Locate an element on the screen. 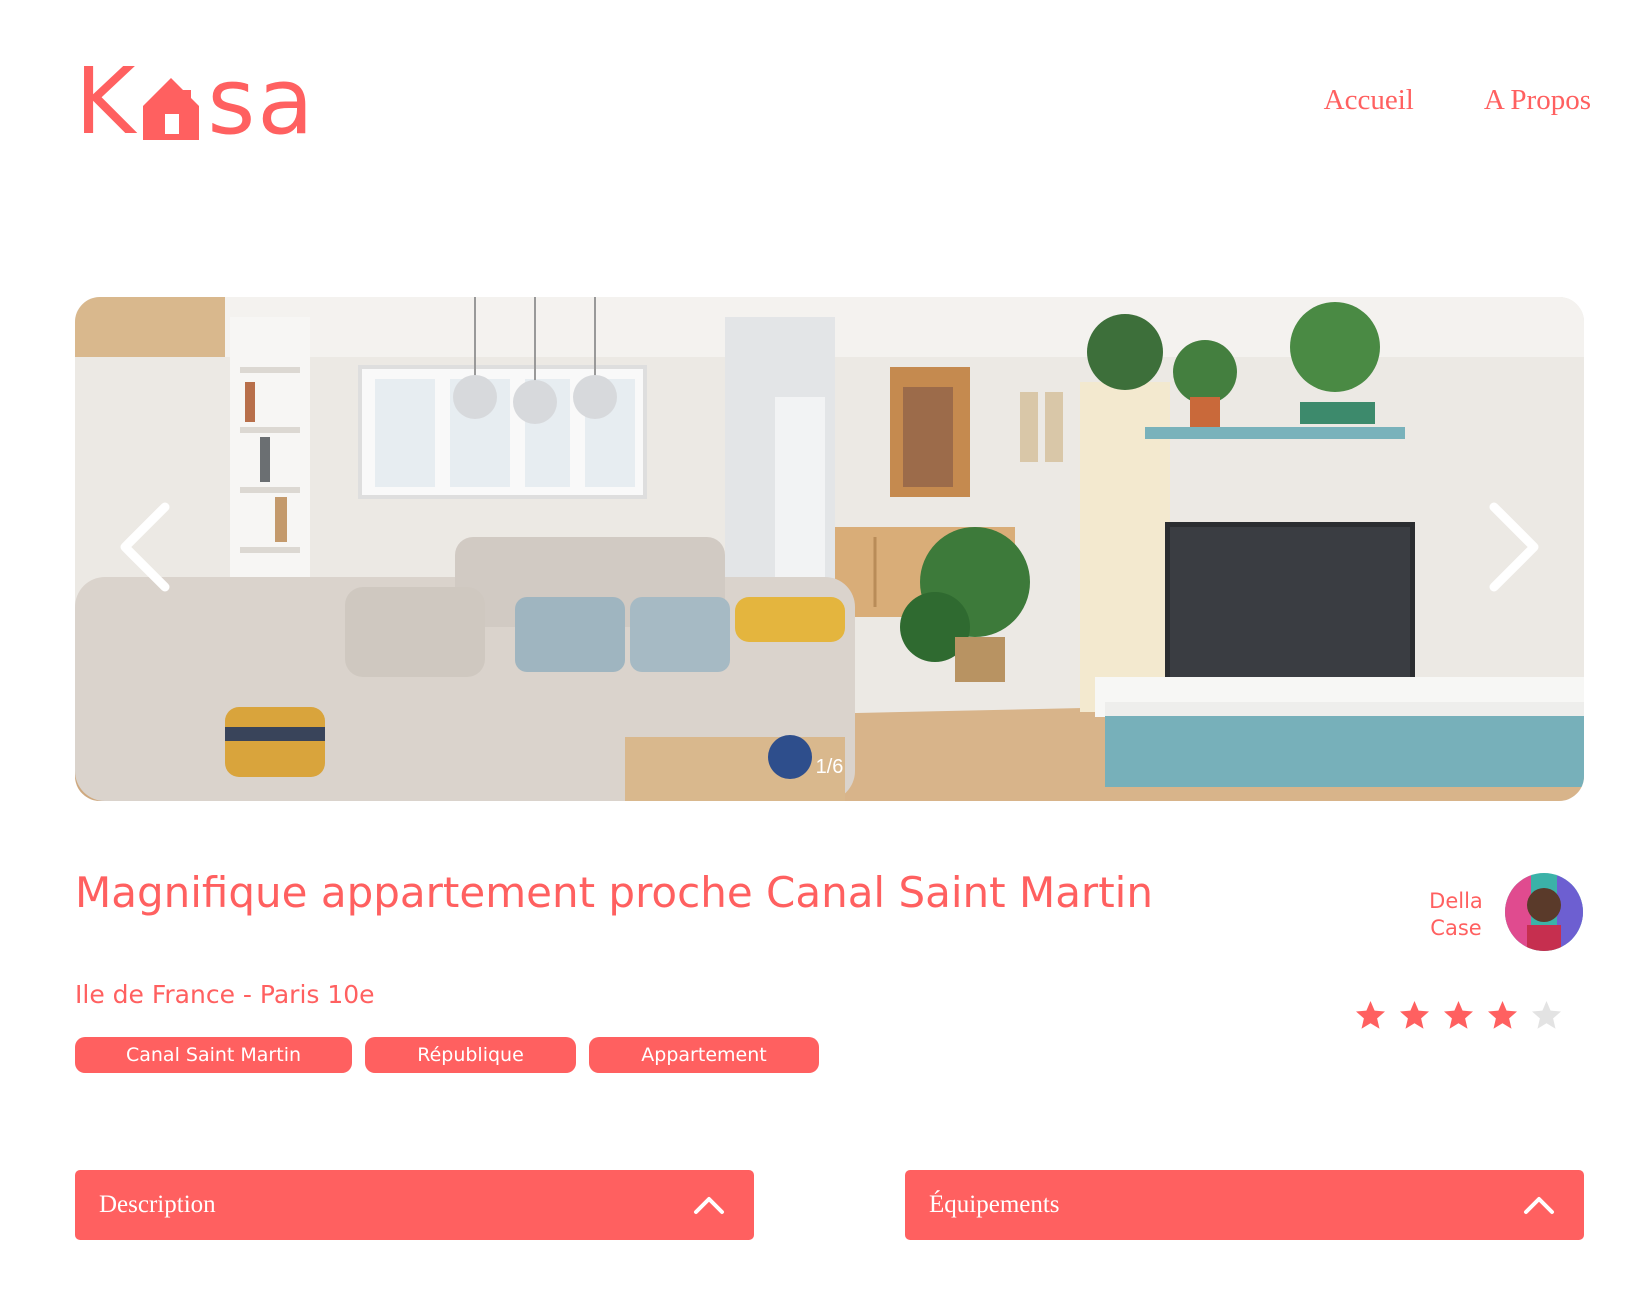  tag: Appartement is located at coordinates (704, 1055).